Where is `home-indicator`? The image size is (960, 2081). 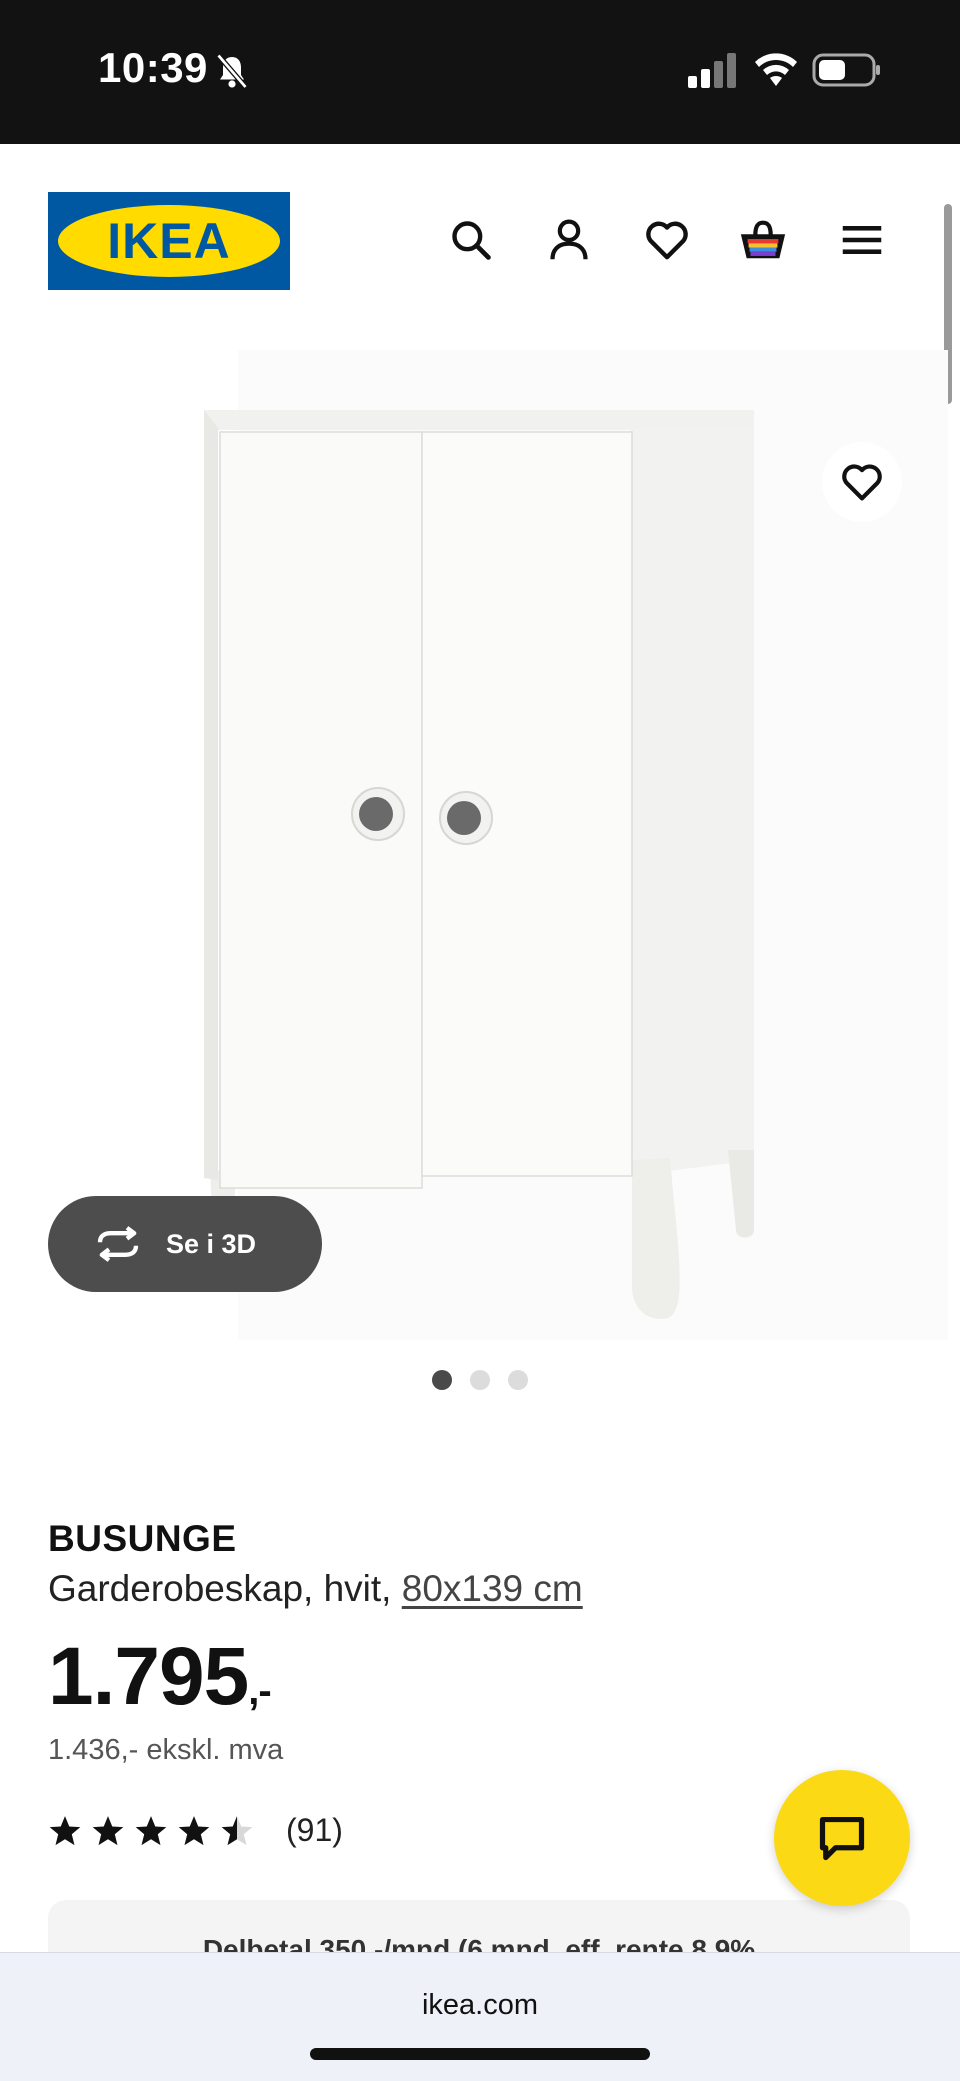
home-indicator is located at coordinates (480, 2054).